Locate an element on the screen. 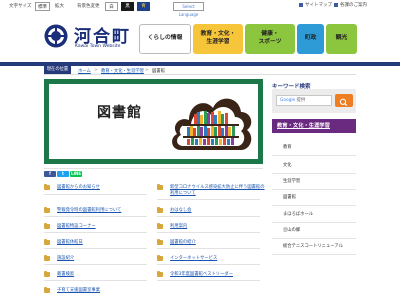  sidebar-item-label: まほろばホール is located at coordinates (298, 214).